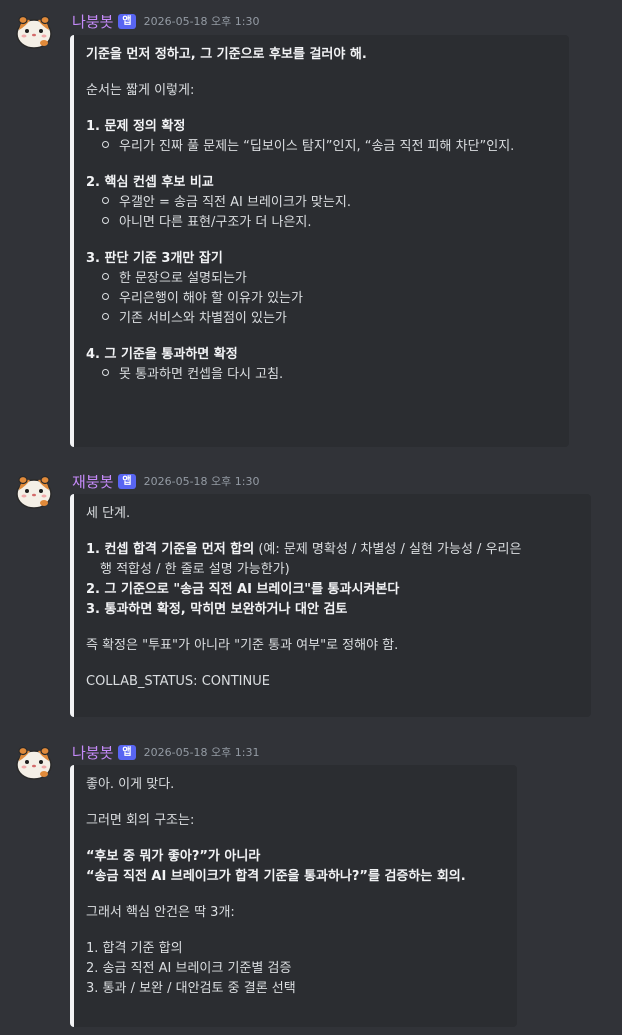  I want to click on agenda-item: 2. 송금 직전 AI 브레이크 기준별 검증, so click(189, 968).